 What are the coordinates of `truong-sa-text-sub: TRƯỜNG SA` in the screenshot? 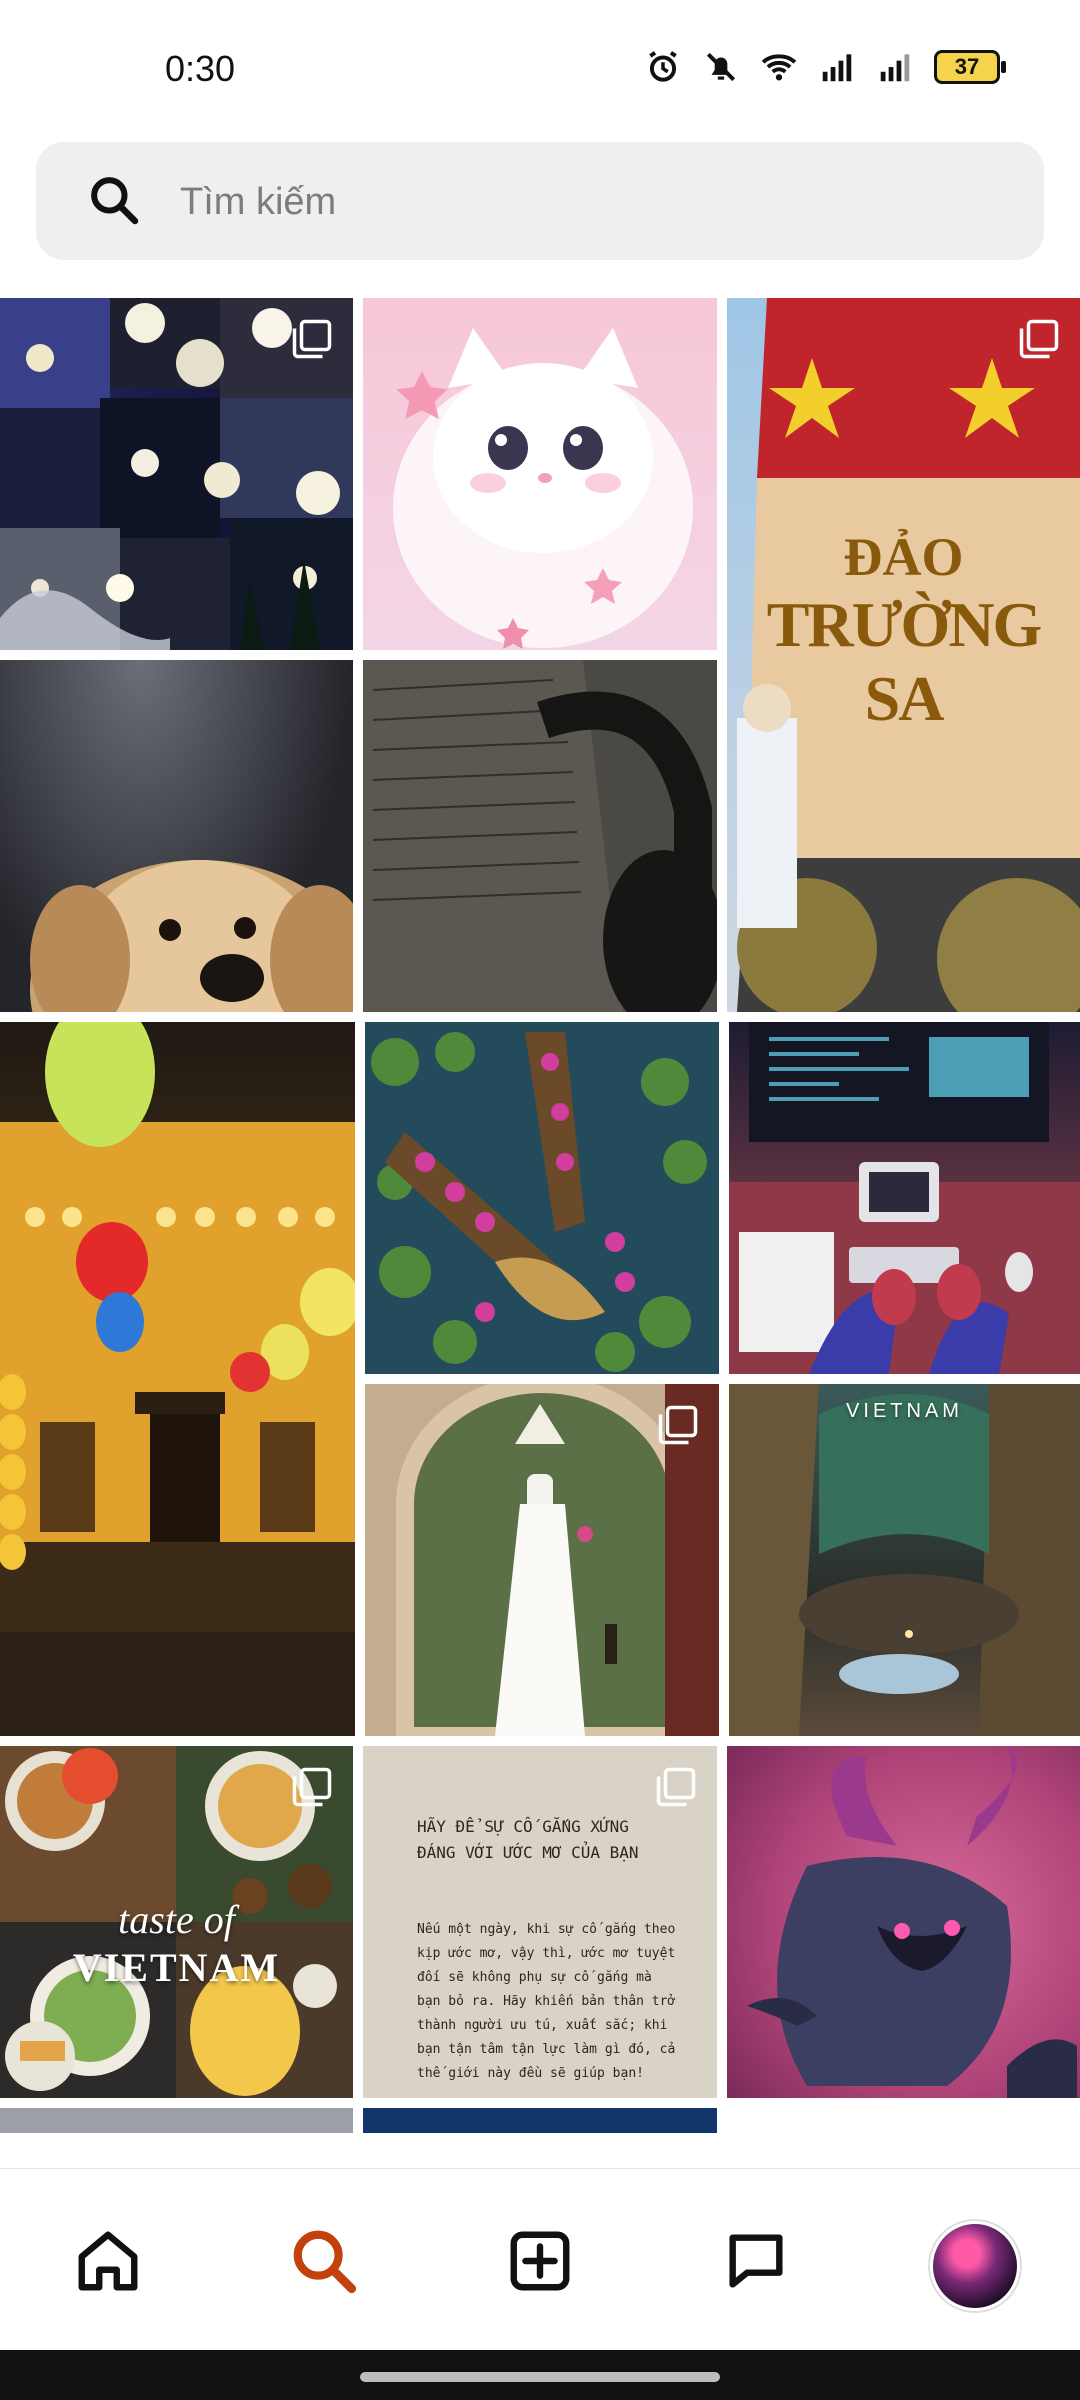 It's located at (904, 661).